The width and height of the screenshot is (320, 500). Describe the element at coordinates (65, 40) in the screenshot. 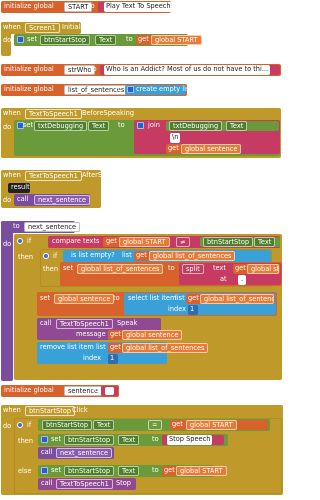

I see `component-dropdown-btn: btnStartStop` at that location.